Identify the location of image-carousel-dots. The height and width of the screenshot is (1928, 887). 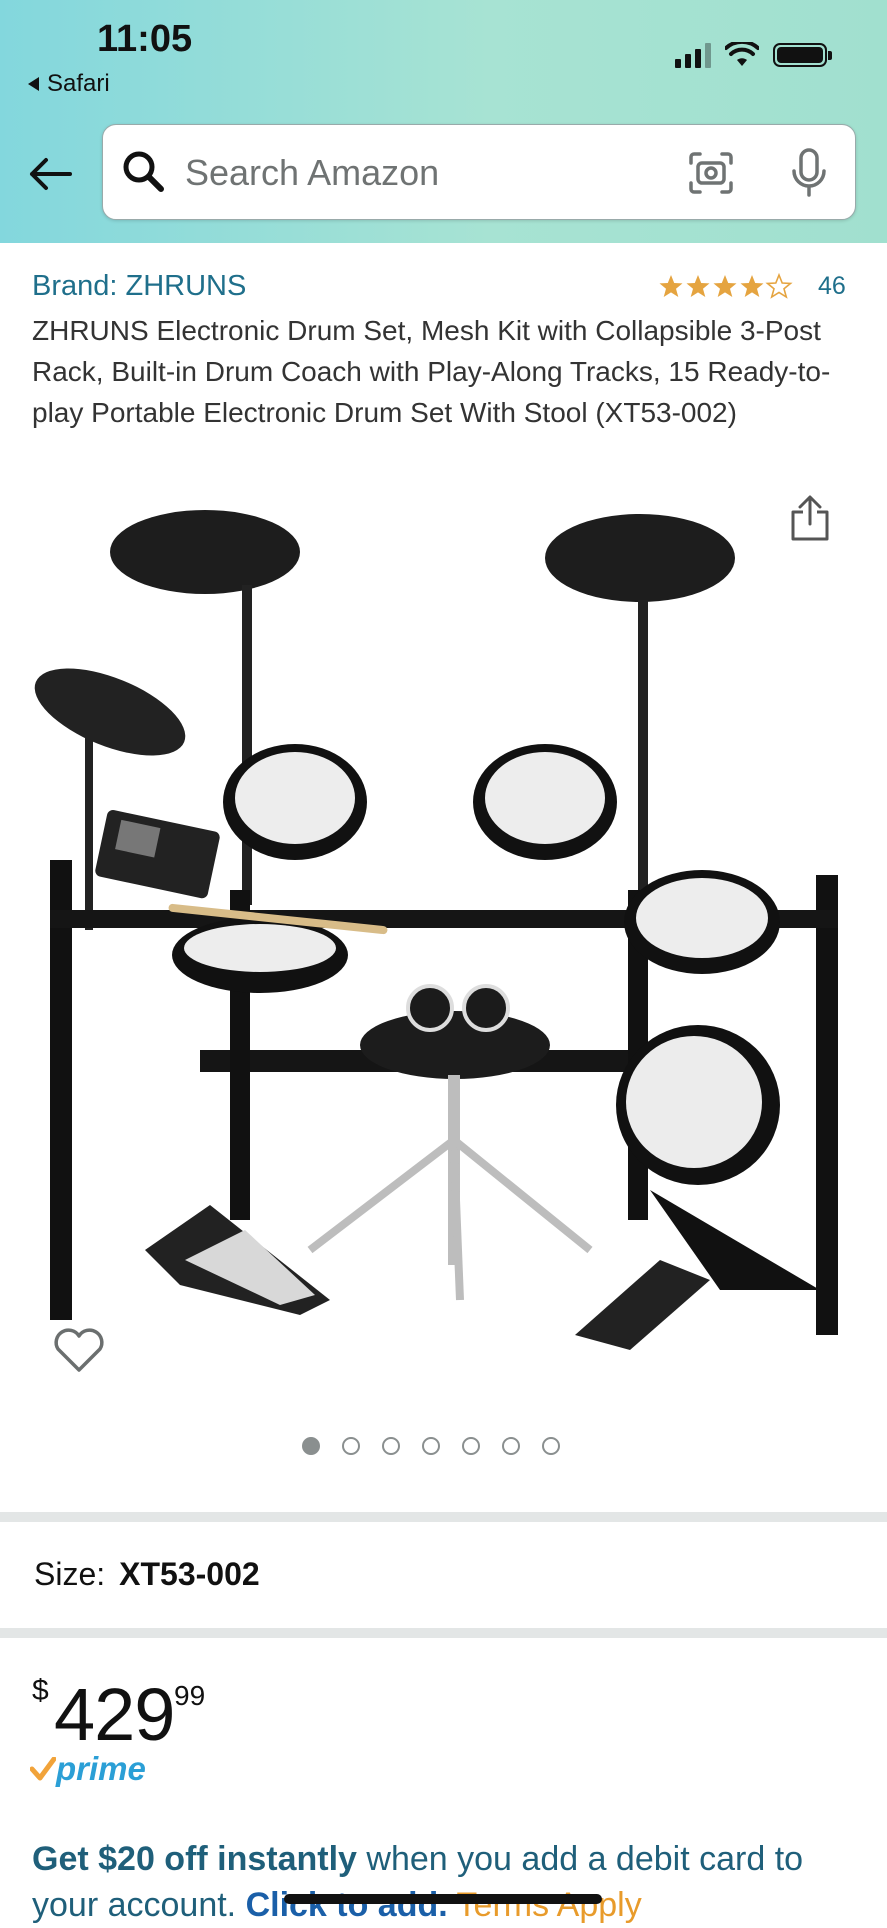
(431, 1446).